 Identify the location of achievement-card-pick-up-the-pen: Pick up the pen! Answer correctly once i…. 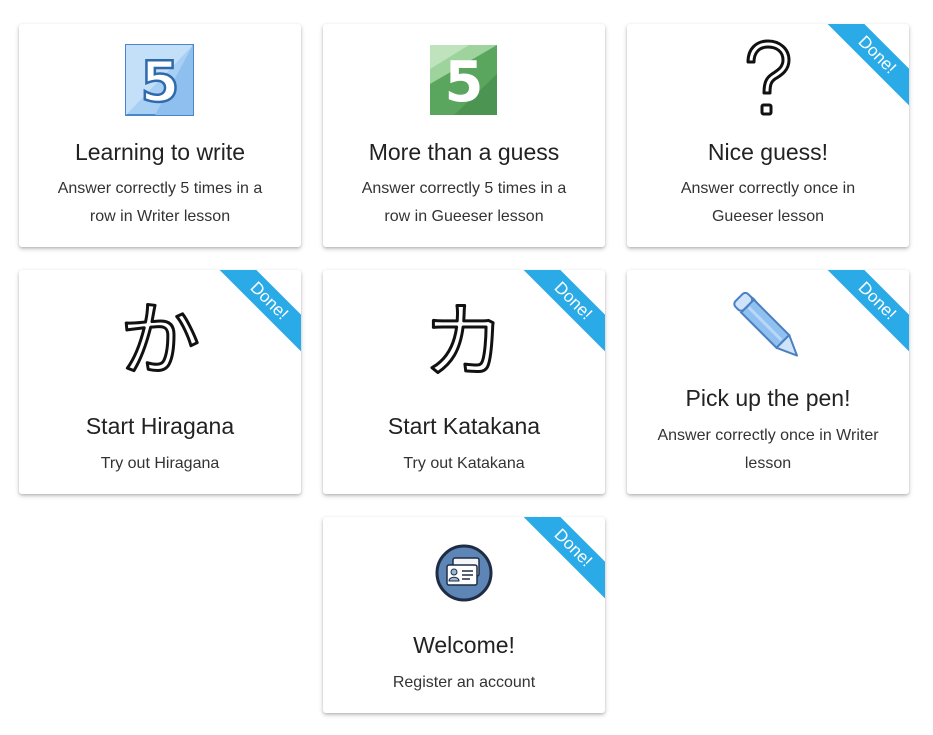
(768, 382).